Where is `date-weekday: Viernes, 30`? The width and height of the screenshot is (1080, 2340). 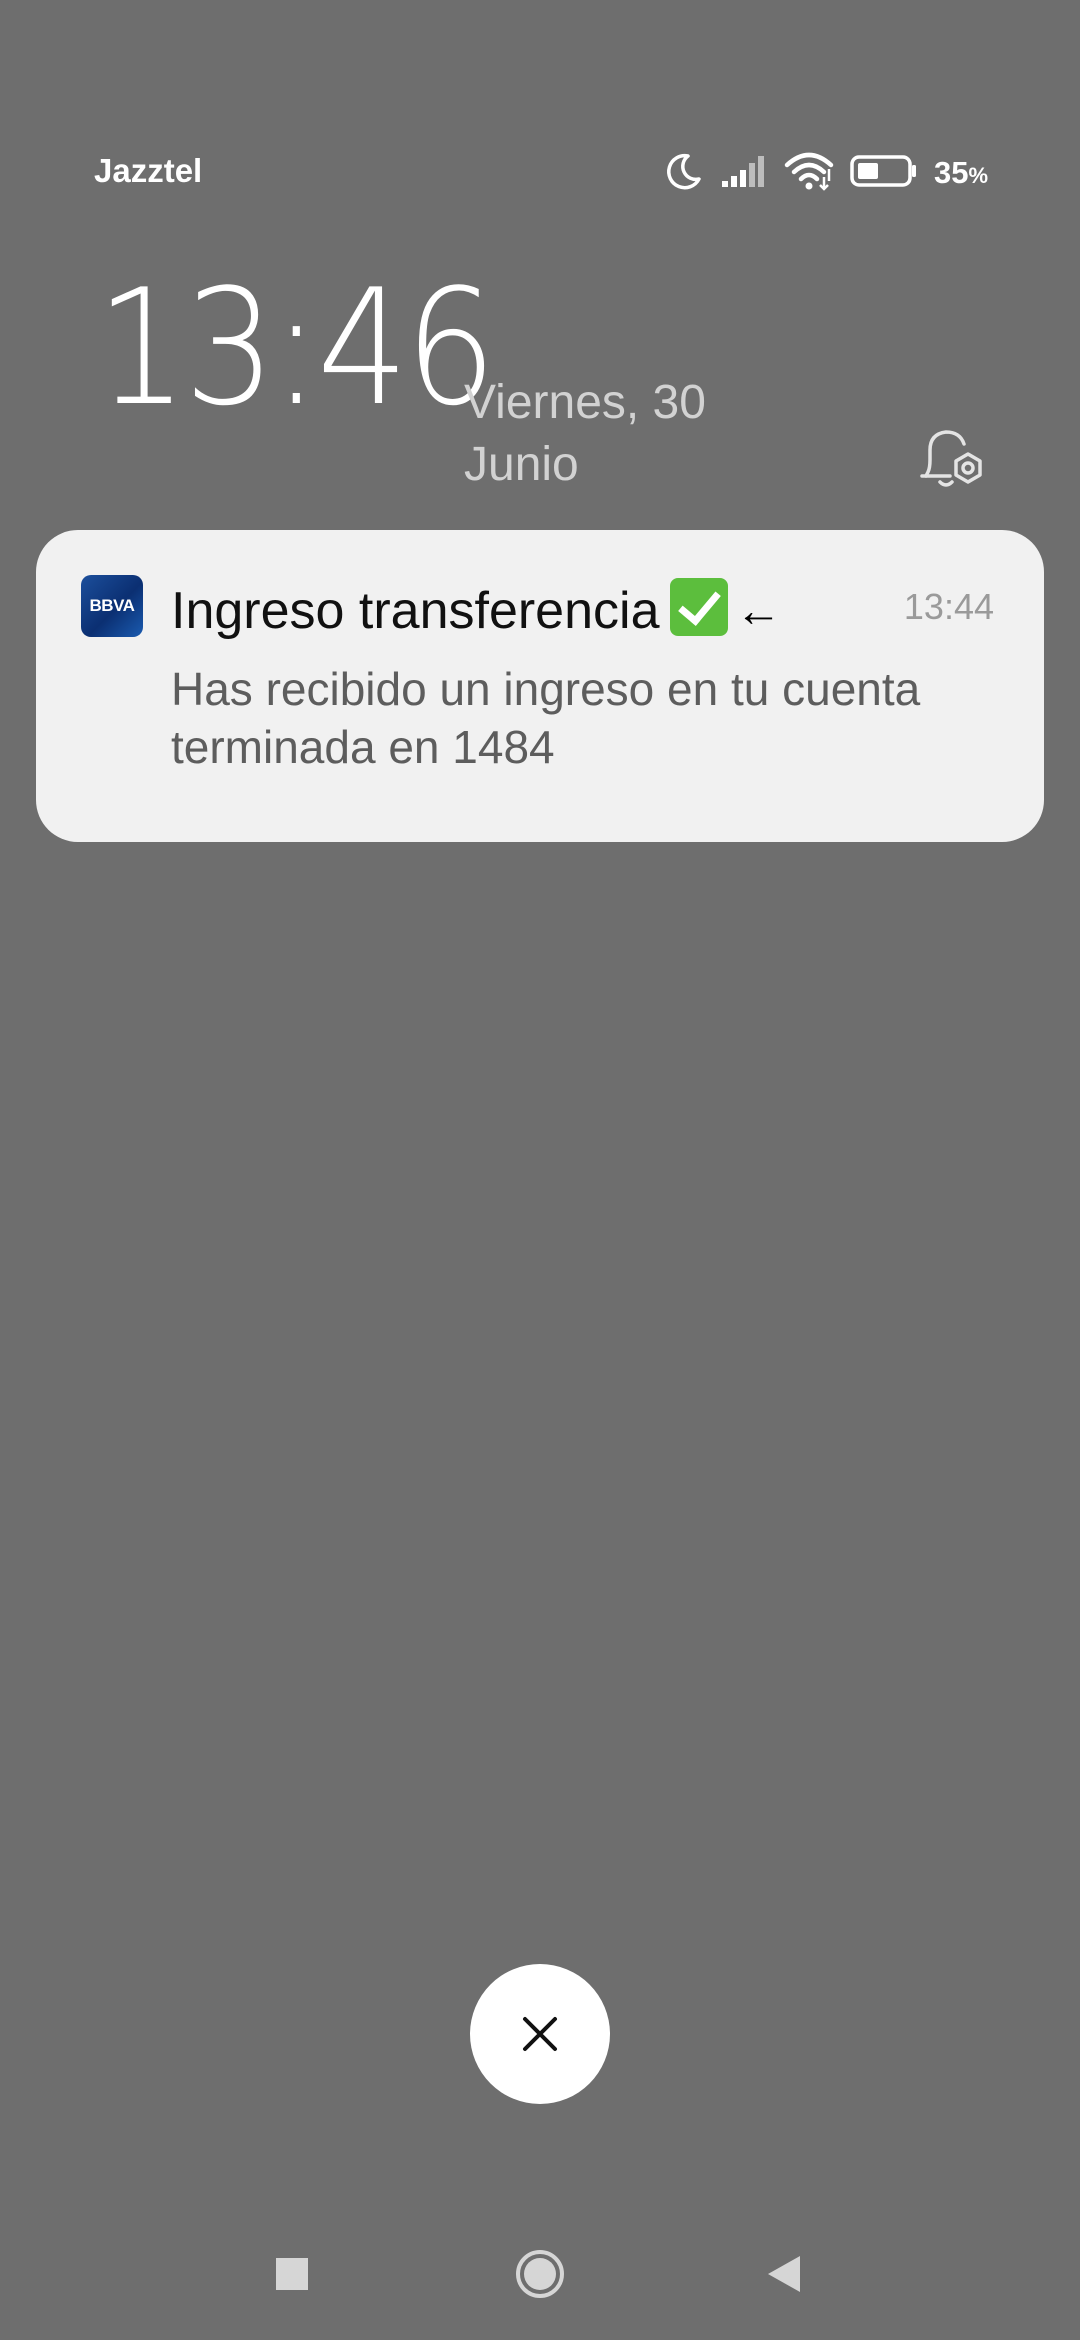
date-weekday: Viernes, 30 is located at coordinates (585, 402).